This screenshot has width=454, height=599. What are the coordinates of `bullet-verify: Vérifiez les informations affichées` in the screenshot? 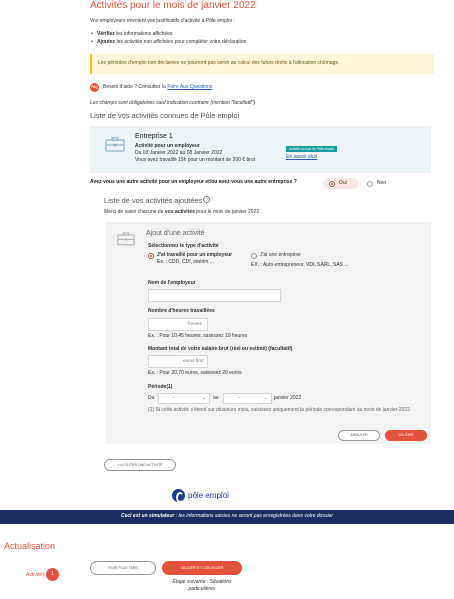 It's located at (131, 34).